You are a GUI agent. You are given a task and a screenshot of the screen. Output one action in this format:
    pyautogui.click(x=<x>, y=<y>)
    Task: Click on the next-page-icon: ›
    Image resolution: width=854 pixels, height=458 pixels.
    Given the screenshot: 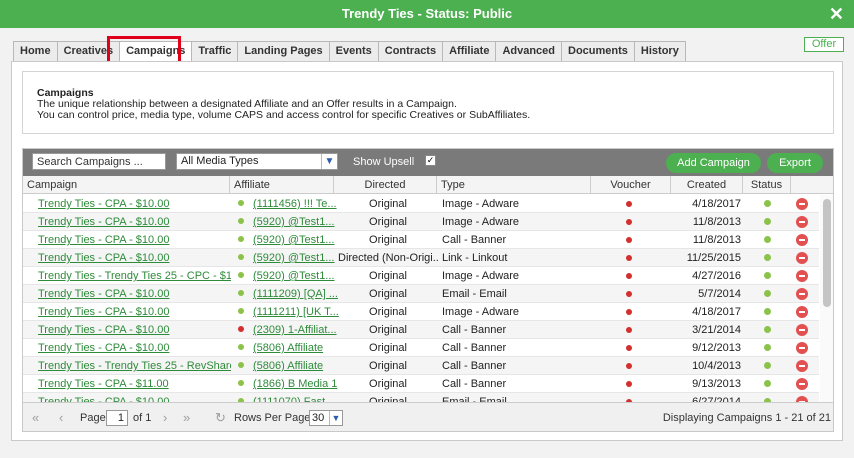 What is the action you would take?
    pyautogui.click(x=165, y=417)
    